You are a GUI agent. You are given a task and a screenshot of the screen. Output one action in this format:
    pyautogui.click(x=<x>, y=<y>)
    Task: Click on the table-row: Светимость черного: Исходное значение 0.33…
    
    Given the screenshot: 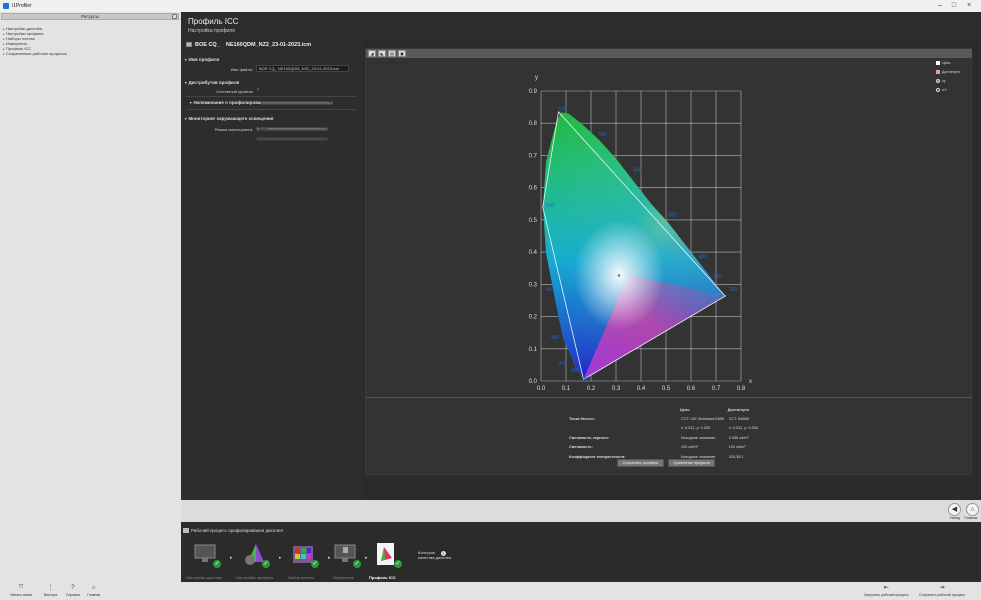 What is the action you would take?
    pyautogui.click(x=663, y=438)
    